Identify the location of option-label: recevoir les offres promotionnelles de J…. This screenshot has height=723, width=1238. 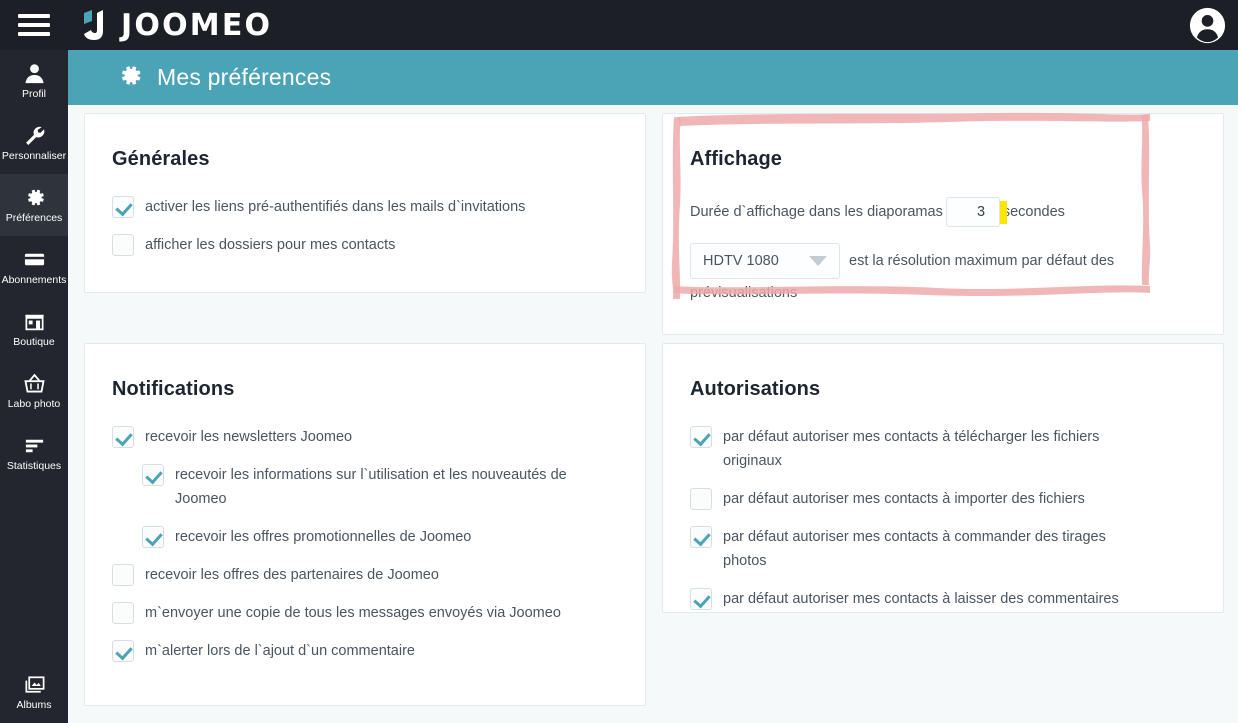
(323, 537).